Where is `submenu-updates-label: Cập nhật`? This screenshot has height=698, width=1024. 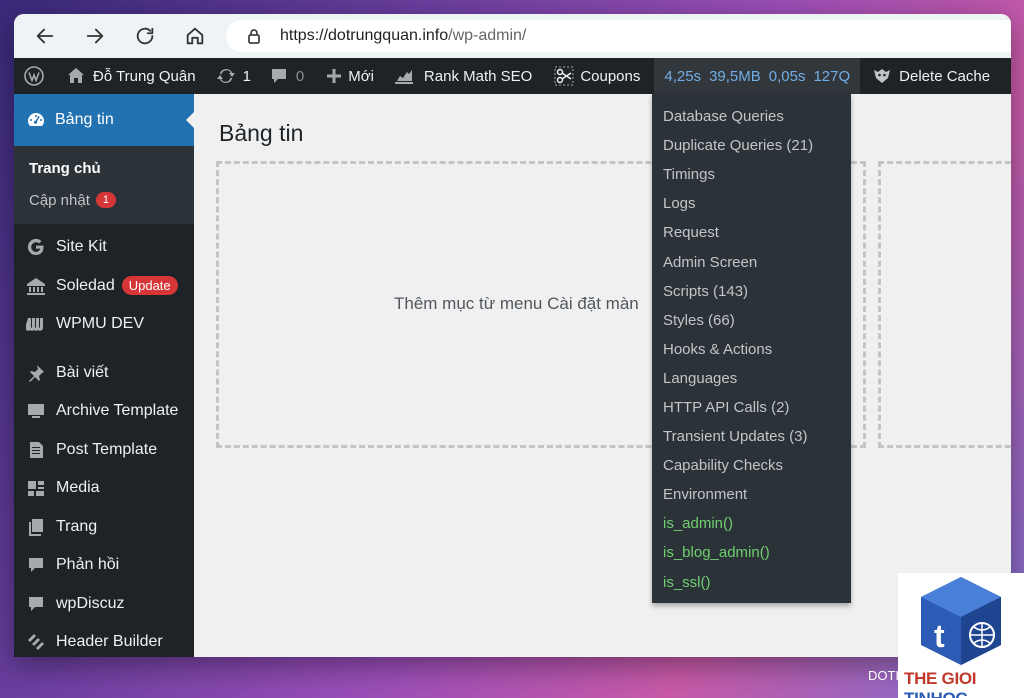
submenu-updates-label: Cập nhật is located at coordinates (59, 200).